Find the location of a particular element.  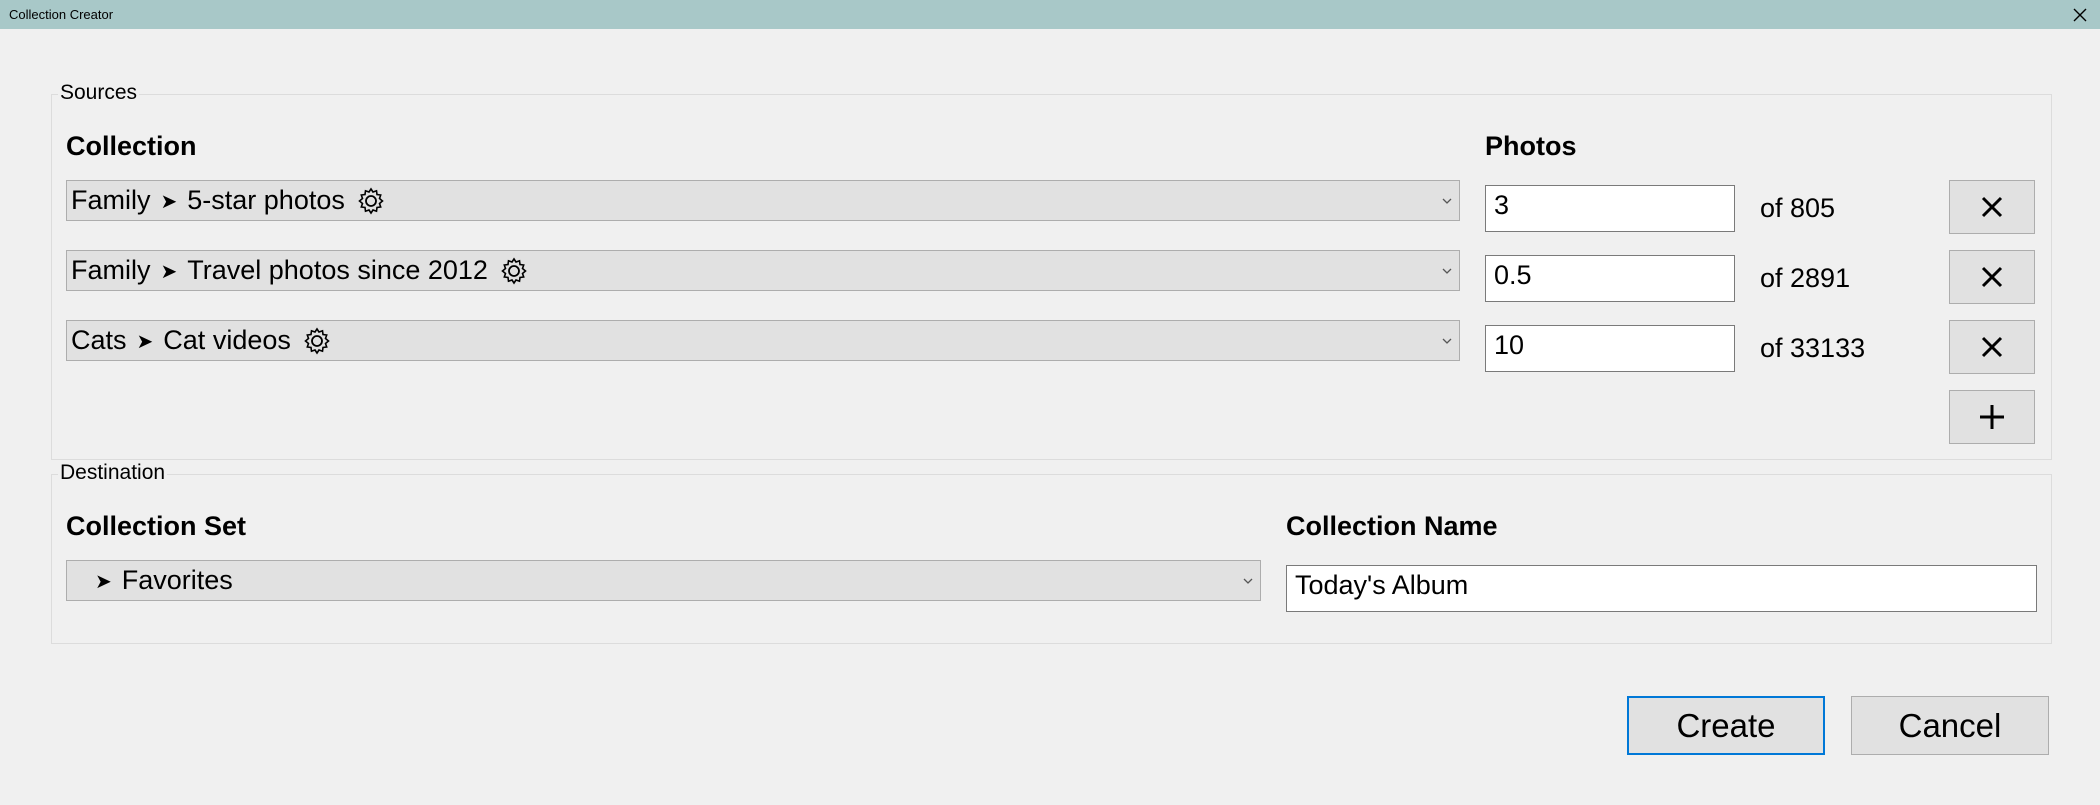

plus-icon is located at coordinates (1992, 417).